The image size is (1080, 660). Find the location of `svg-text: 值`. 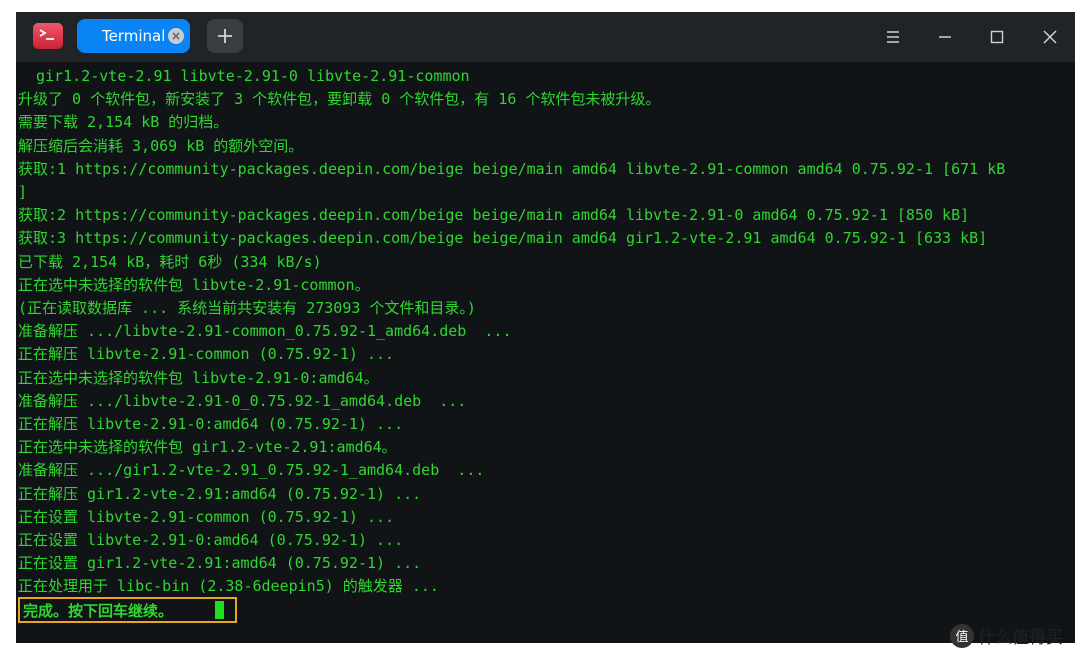

svg-text: 值 is located at coordinates (961, 637).